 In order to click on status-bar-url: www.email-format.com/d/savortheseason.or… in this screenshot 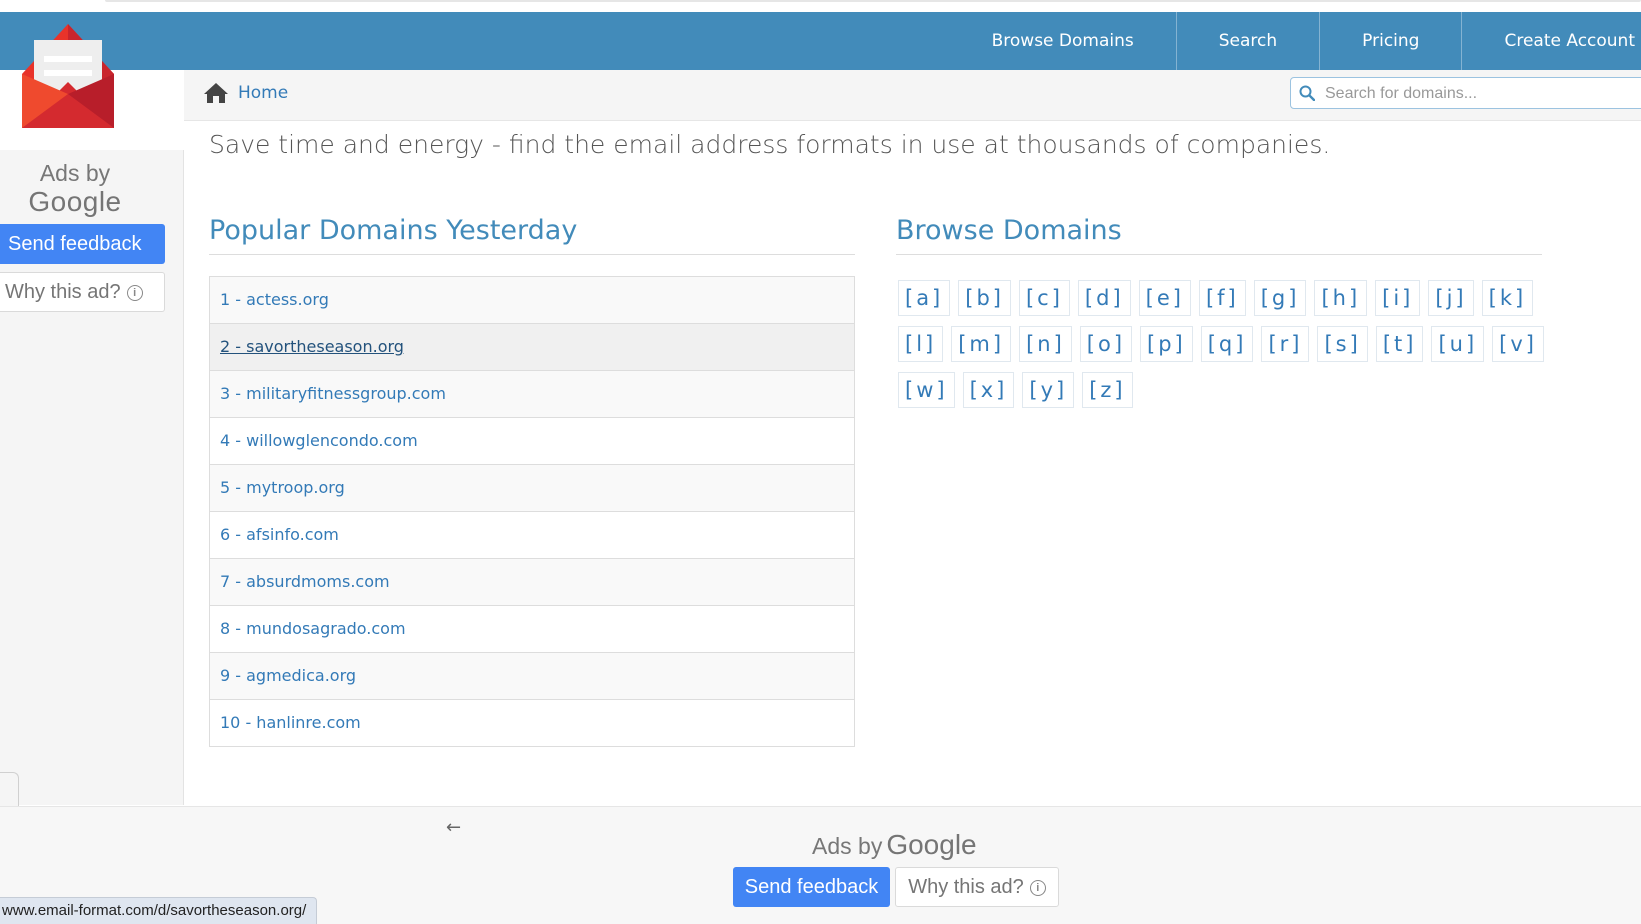, I will do `click(159, 910)`.